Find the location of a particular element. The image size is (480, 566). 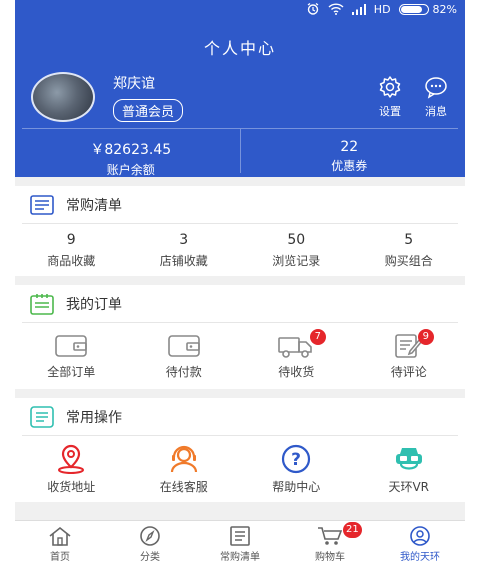

shipping-address-label: 收货地址 is located at coordinates (71, 486).